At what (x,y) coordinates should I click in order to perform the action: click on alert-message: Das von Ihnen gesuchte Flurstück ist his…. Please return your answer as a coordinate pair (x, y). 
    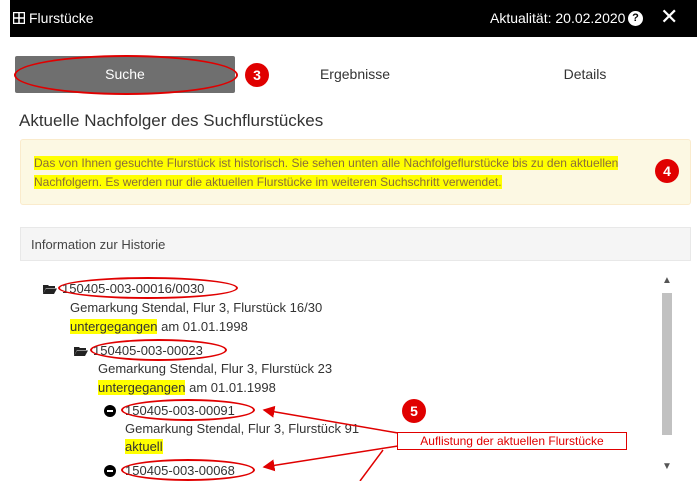
    Looking at the image, I should click on (326, 172).